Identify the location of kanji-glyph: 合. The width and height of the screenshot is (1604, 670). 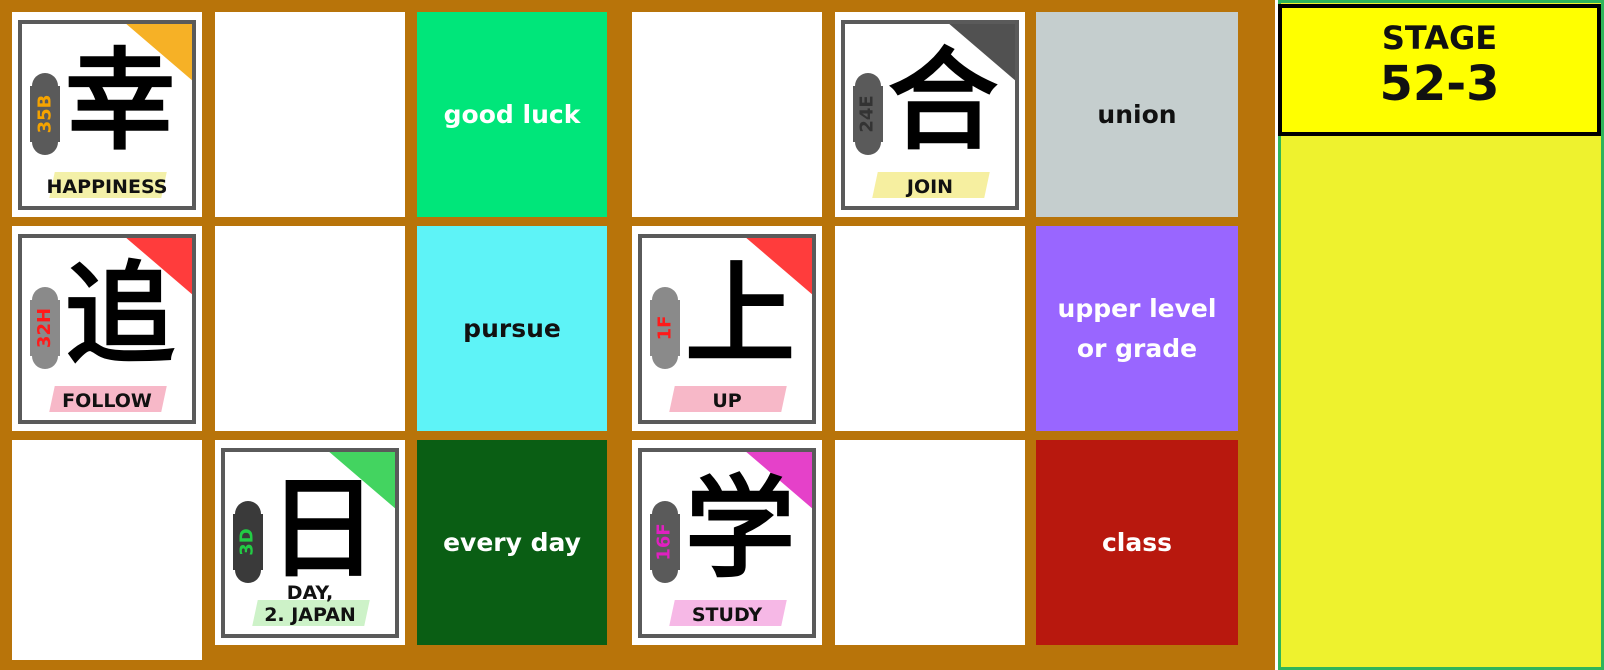
(943, 100).